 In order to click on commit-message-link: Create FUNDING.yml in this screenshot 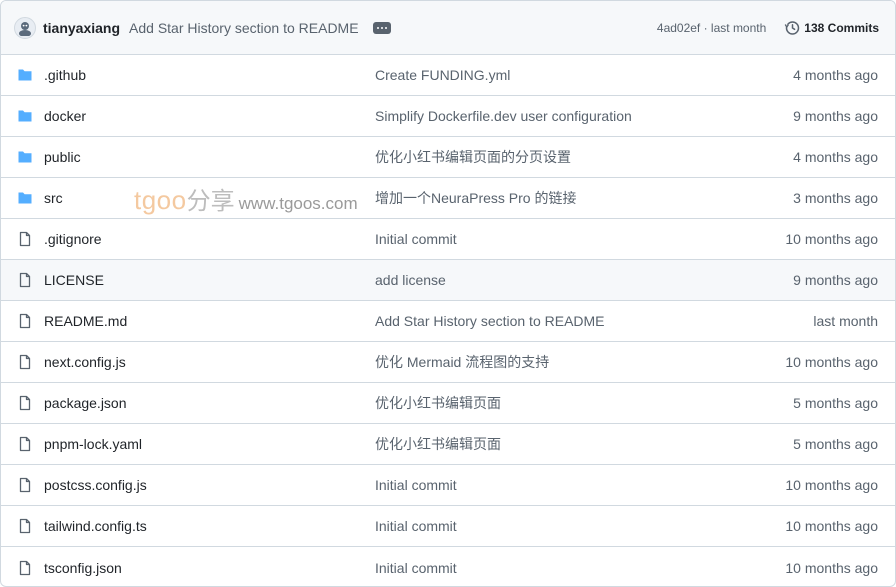, I will do `click(531, 75)`.